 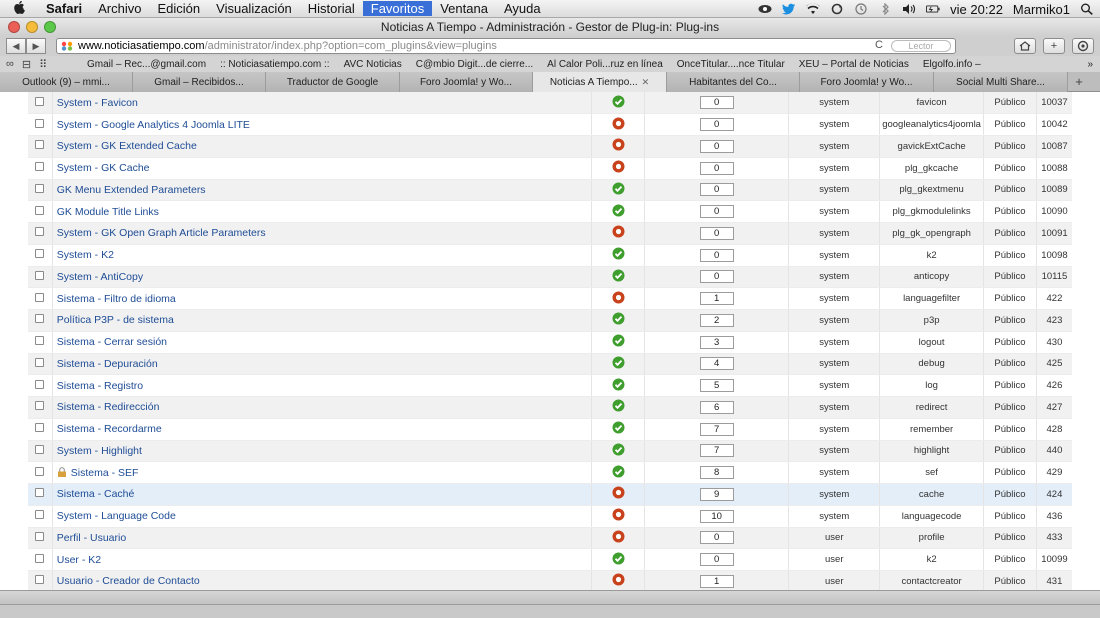 What do you see at coordinates (146, 64) in the screenshot?
I see `bookmark-item: Gmail – Rec...@gmail.com` at bounding box center [146, 64].